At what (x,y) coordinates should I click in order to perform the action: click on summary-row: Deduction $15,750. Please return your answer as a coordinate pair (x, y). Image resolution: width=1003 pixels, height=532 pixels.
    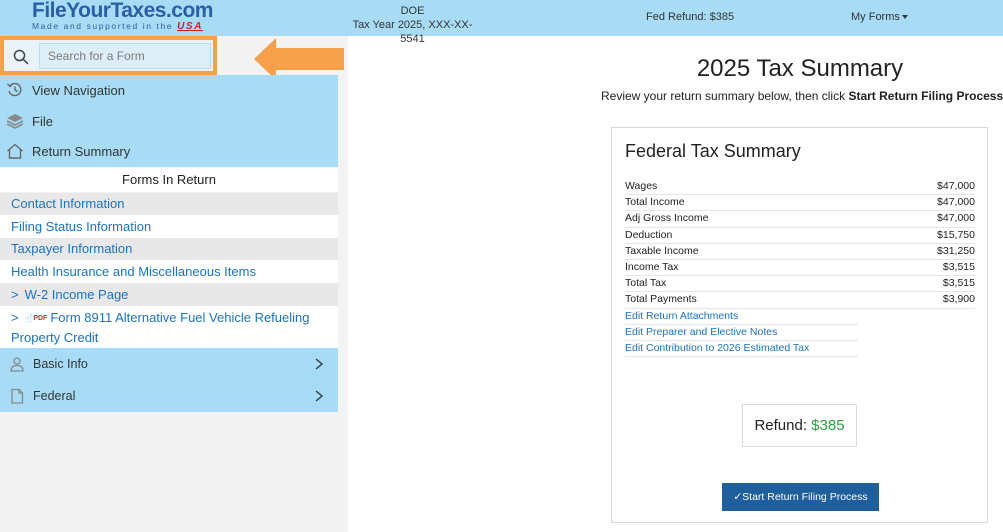
    Looking at the image, I should click on (800, 236).